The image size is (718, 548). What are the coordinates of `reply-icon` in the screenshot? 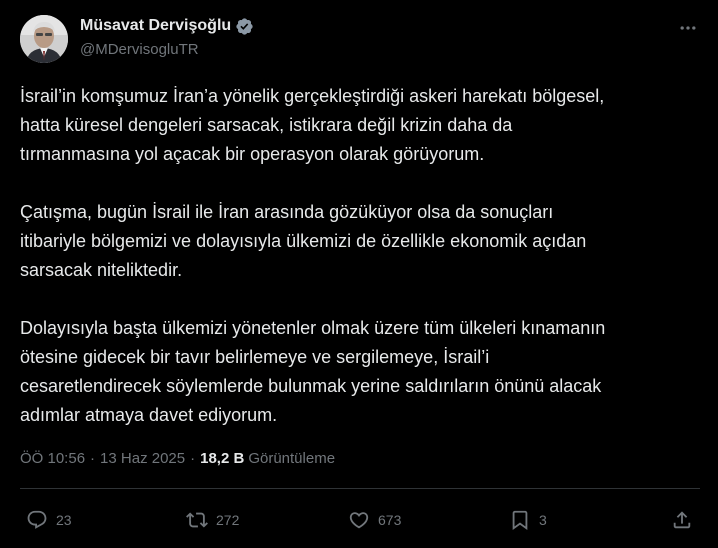 It's located at (37, 519).